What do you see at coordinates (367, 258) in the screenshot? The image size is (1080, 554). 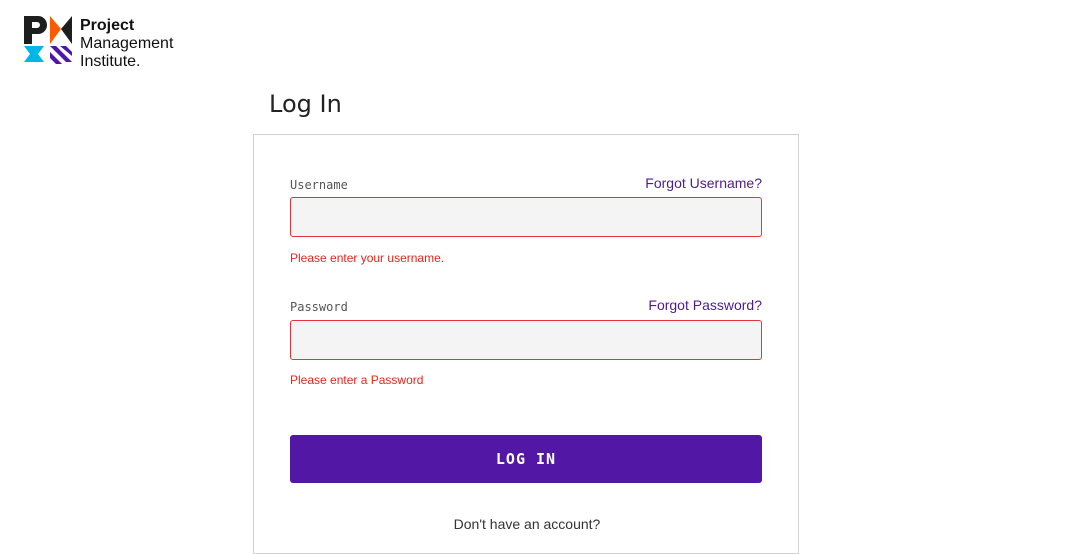 I see `username-error: Please enter your username.` at bounding box center [367, 258].